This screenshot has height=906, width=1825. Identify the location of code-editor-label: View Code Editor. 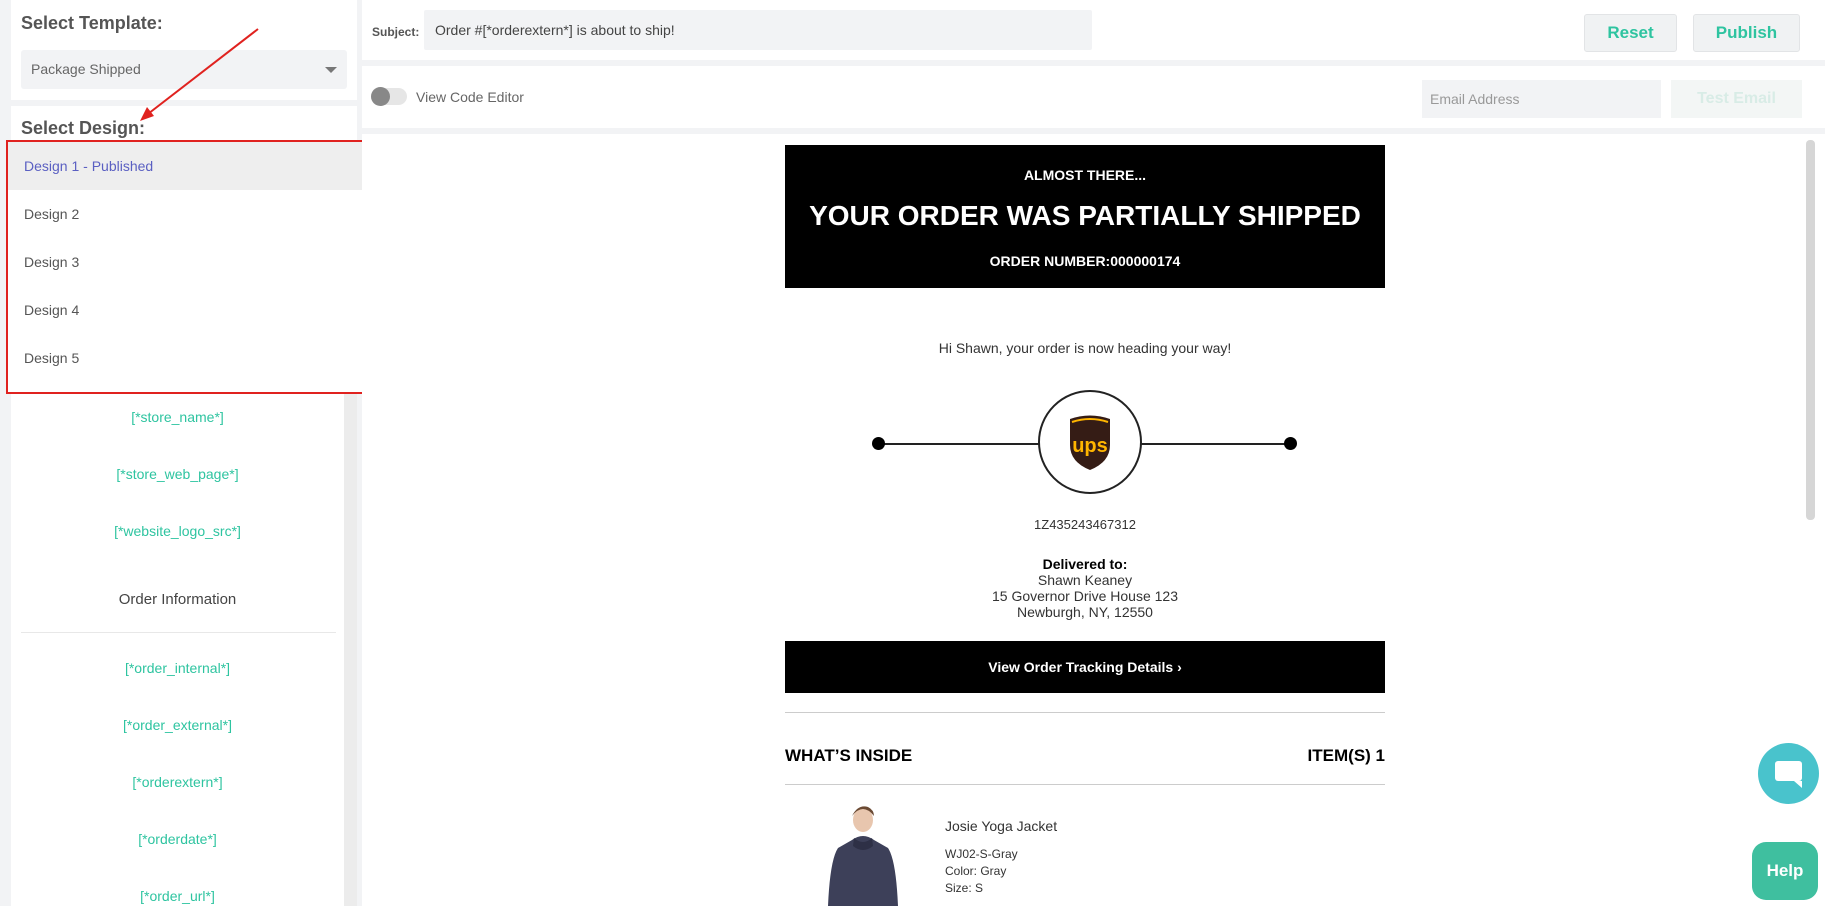
(470, 97).